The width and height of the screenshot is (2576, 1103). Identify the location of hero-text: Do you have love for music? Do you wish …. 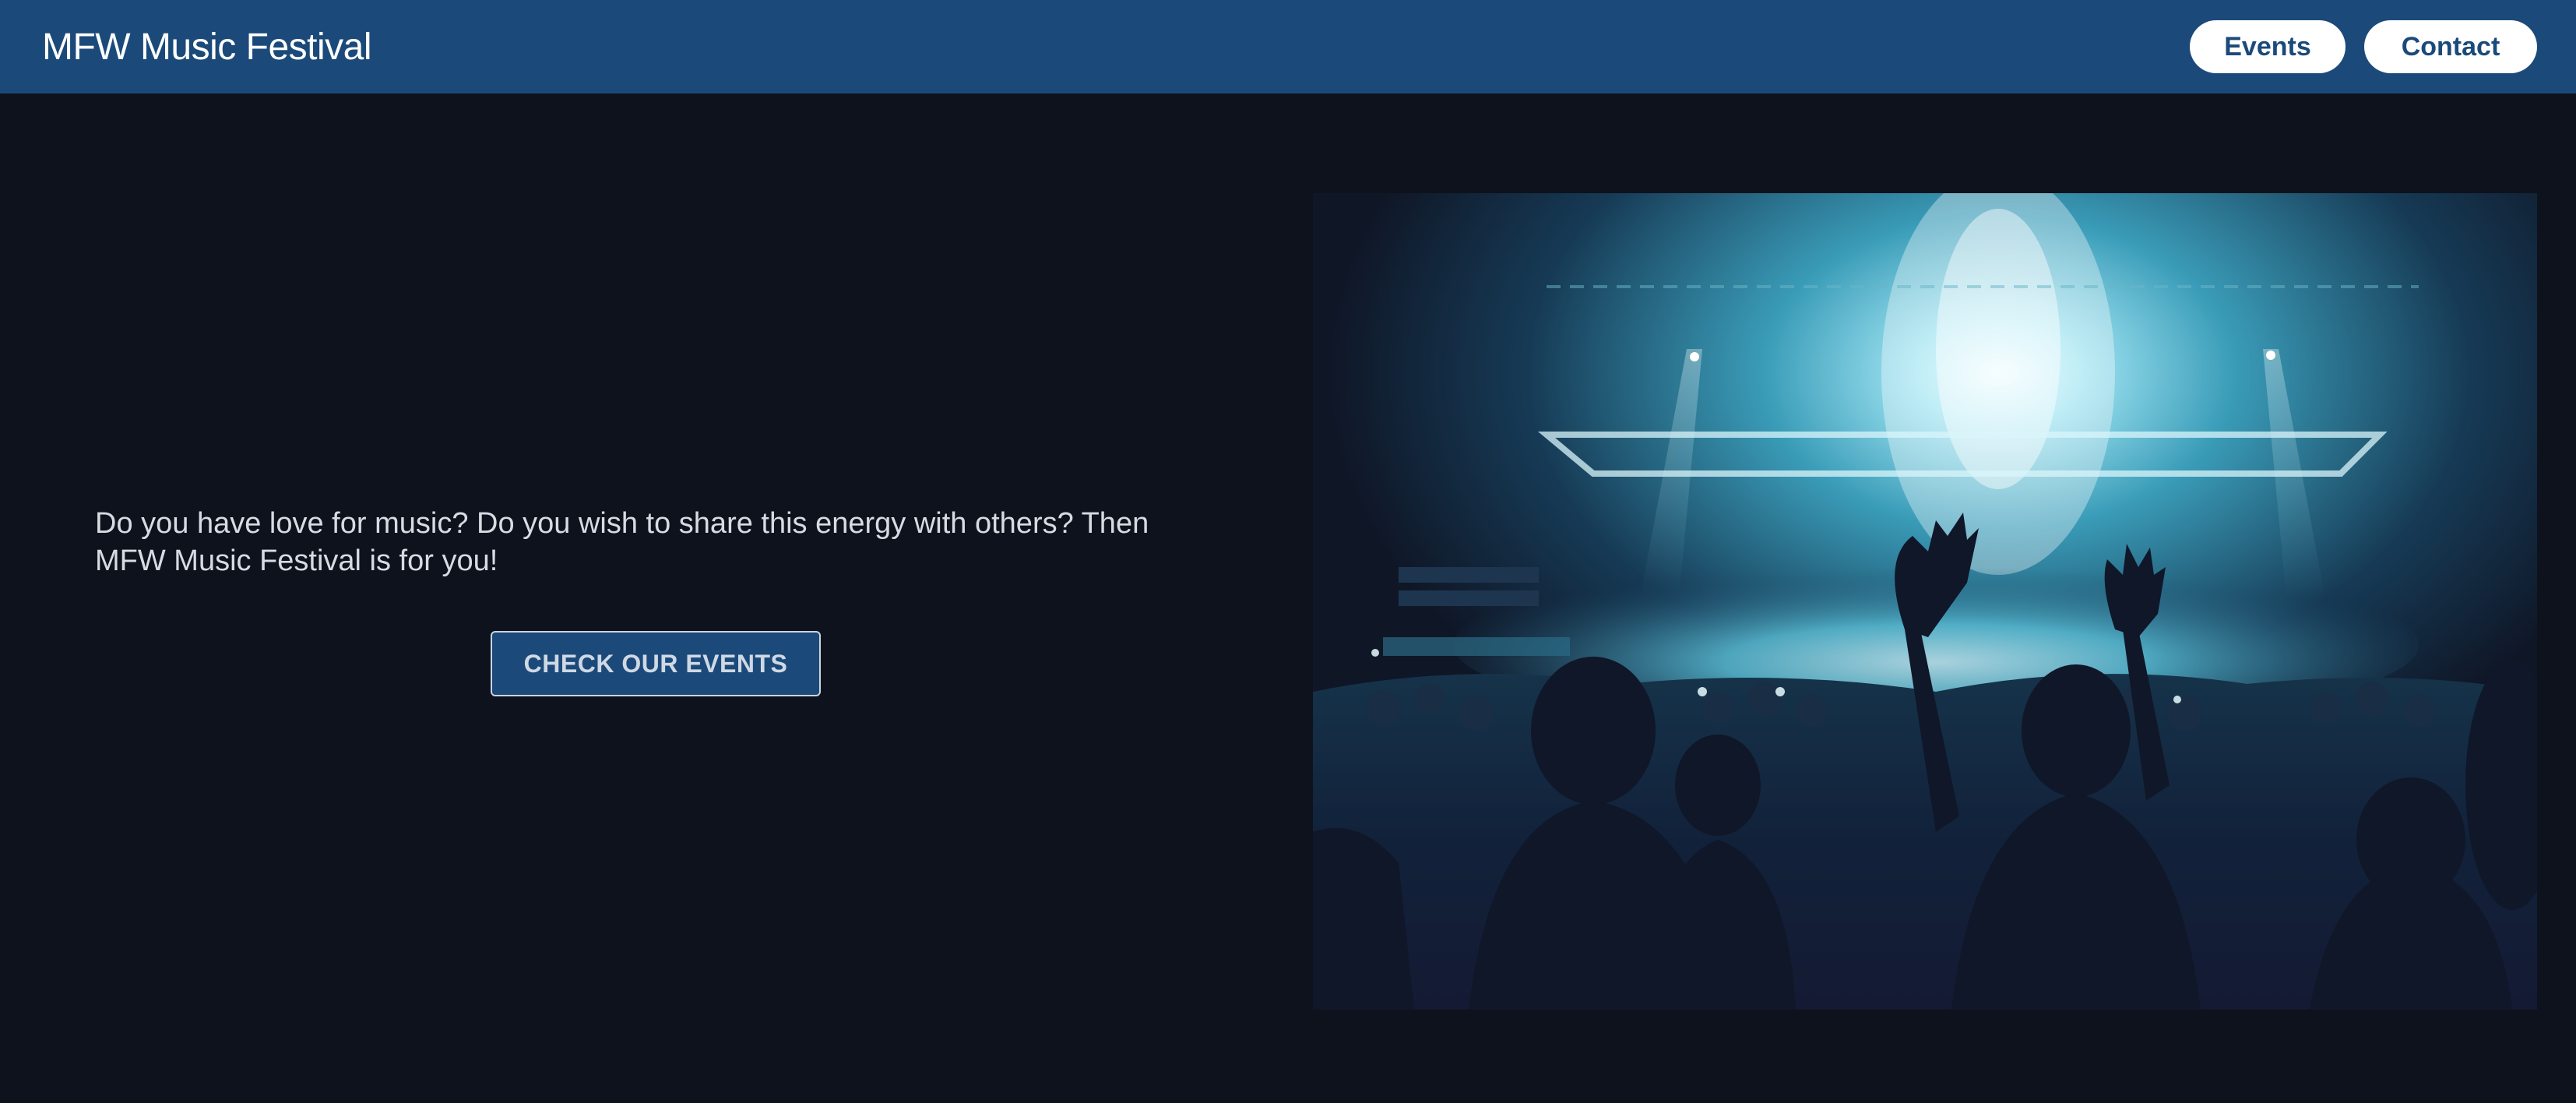
(622, 542).